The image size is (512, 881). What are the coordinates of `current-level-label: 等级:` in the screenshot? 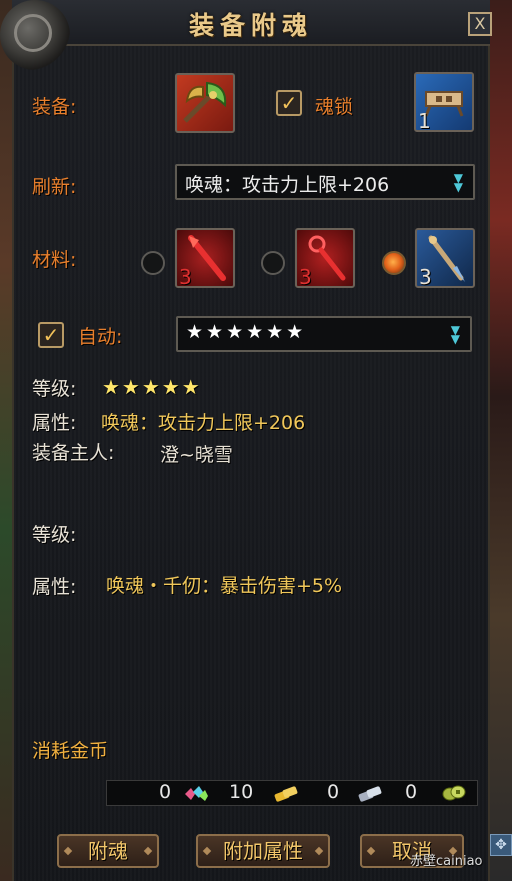 It's located at (54, 389).